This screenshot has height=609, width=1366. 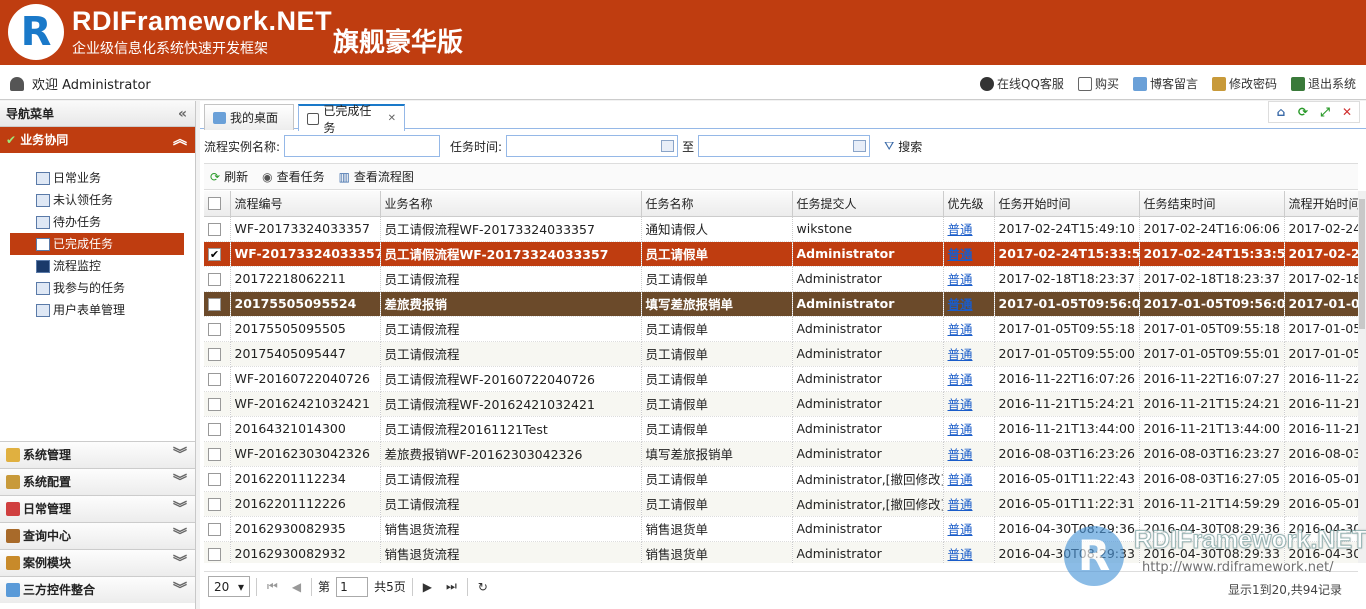 I want to click on close-icon: ✕, so click(x=392, y=118).